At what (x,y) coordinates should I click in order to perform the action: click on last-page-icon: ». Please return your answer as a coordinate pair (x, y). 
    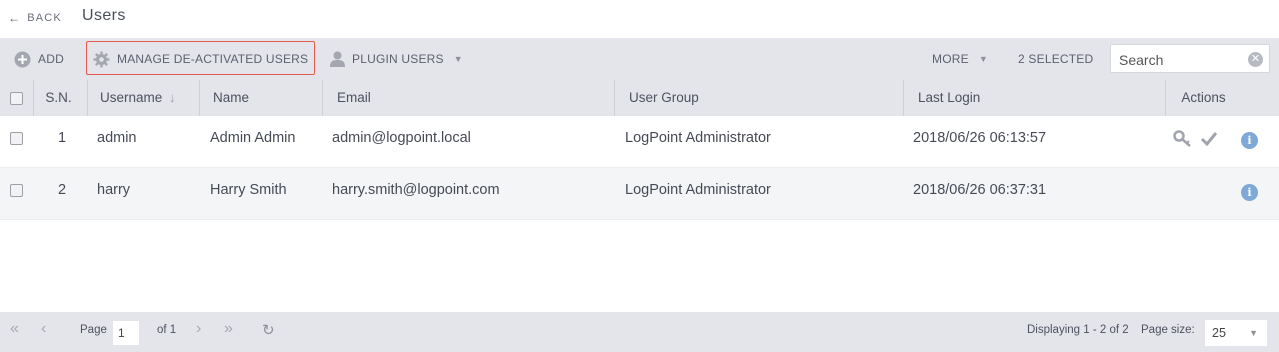
    Looking at the image, I should click on (228, 329).